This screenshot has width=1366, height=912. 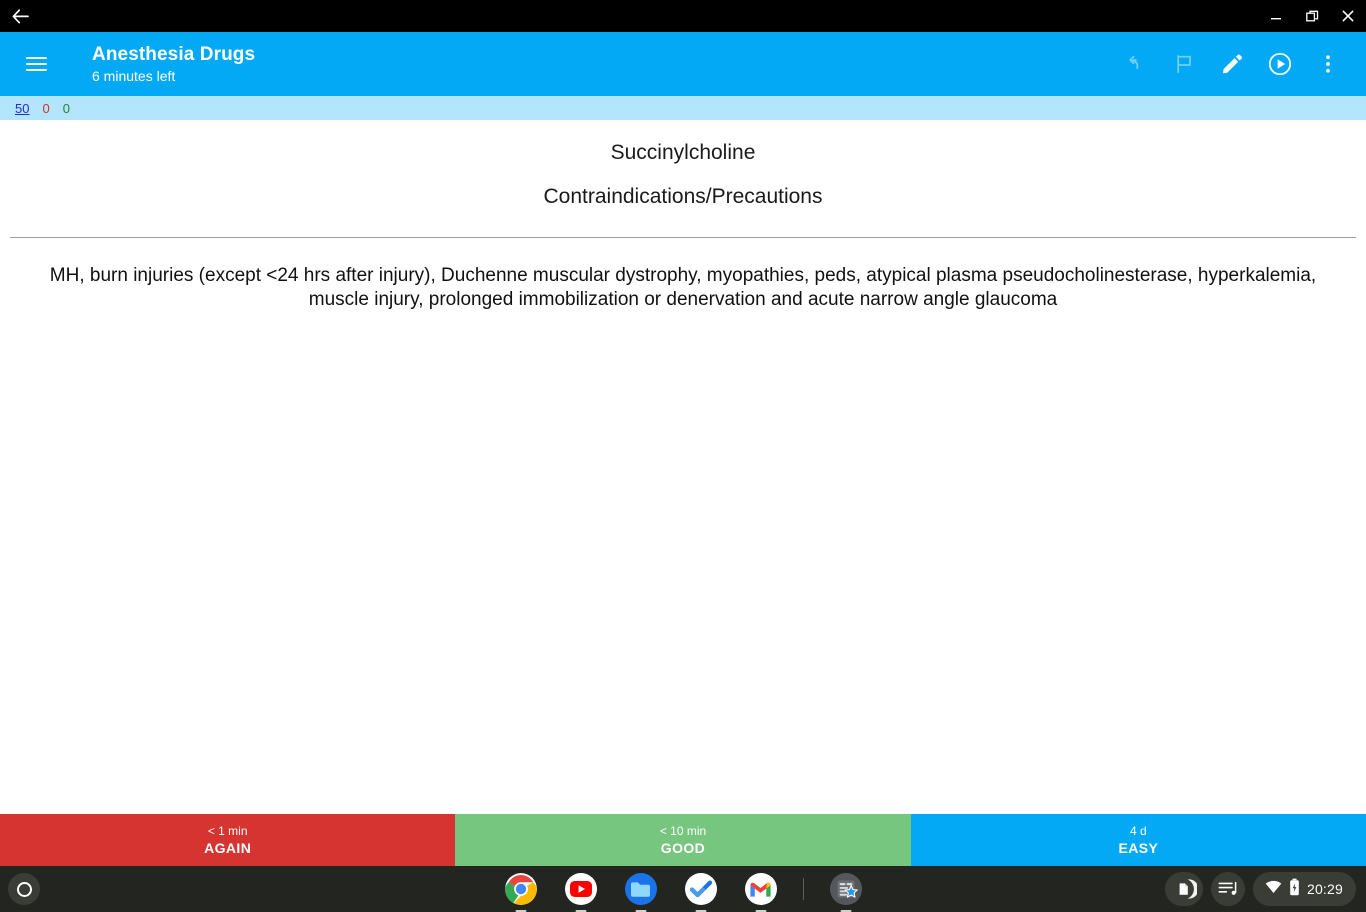 I want to click on hamburger-menu-icon, so click(x=36, y=64).